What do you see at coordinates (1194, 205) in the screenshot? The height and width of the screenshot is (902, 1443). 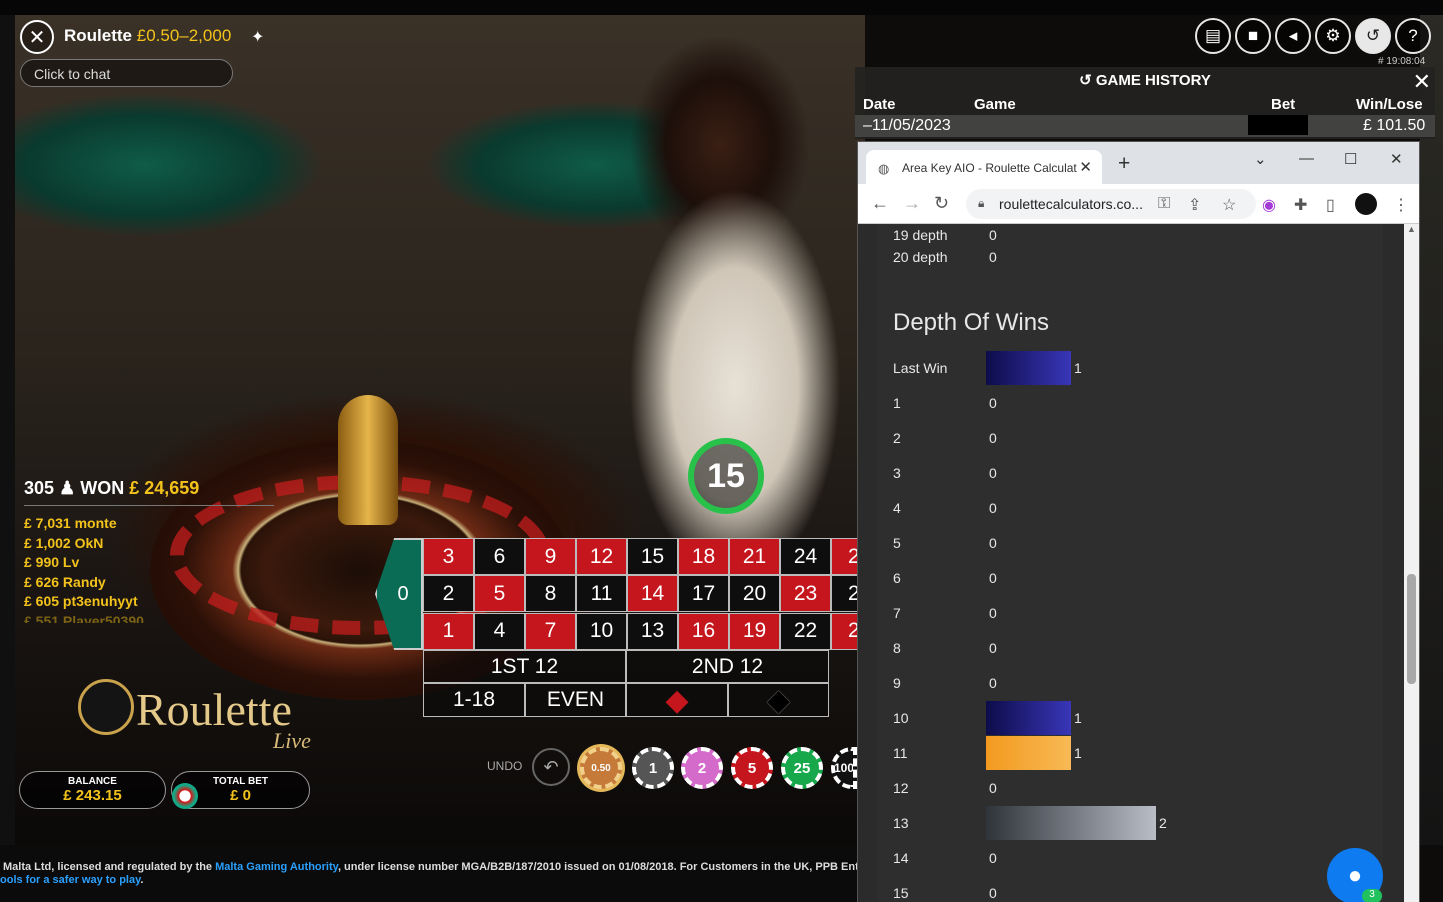 I see `share-icon: ⇪` at bounding box center [1194, 205].